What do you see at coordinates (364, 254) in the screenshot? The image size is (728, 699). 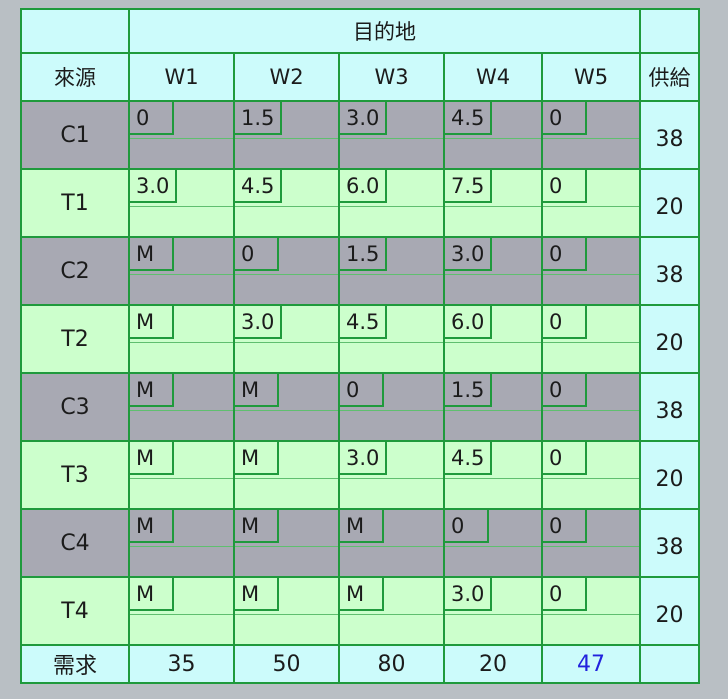 I see `unit-cost-box: 1.5` at bounding box center [364, 254].